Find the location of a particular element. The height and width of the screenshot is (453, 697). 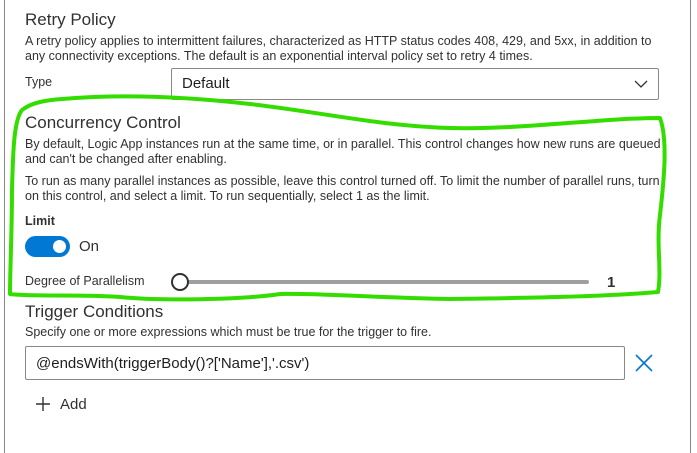

plus-icon is located at coordinates (43, 404).